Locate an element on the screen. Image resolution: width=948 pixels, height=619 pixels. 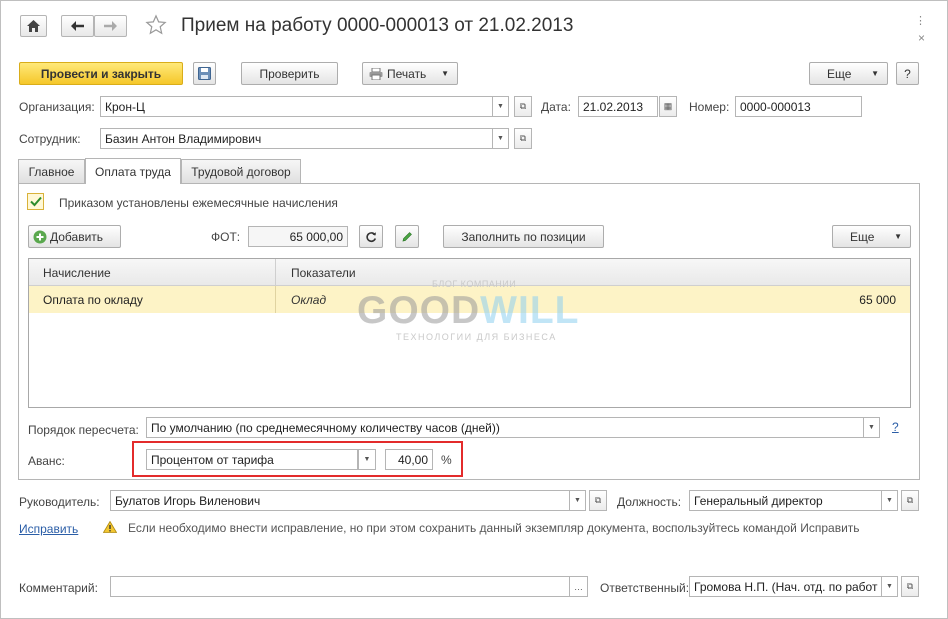
edit-fot-button is located at coordinates (407, 236).